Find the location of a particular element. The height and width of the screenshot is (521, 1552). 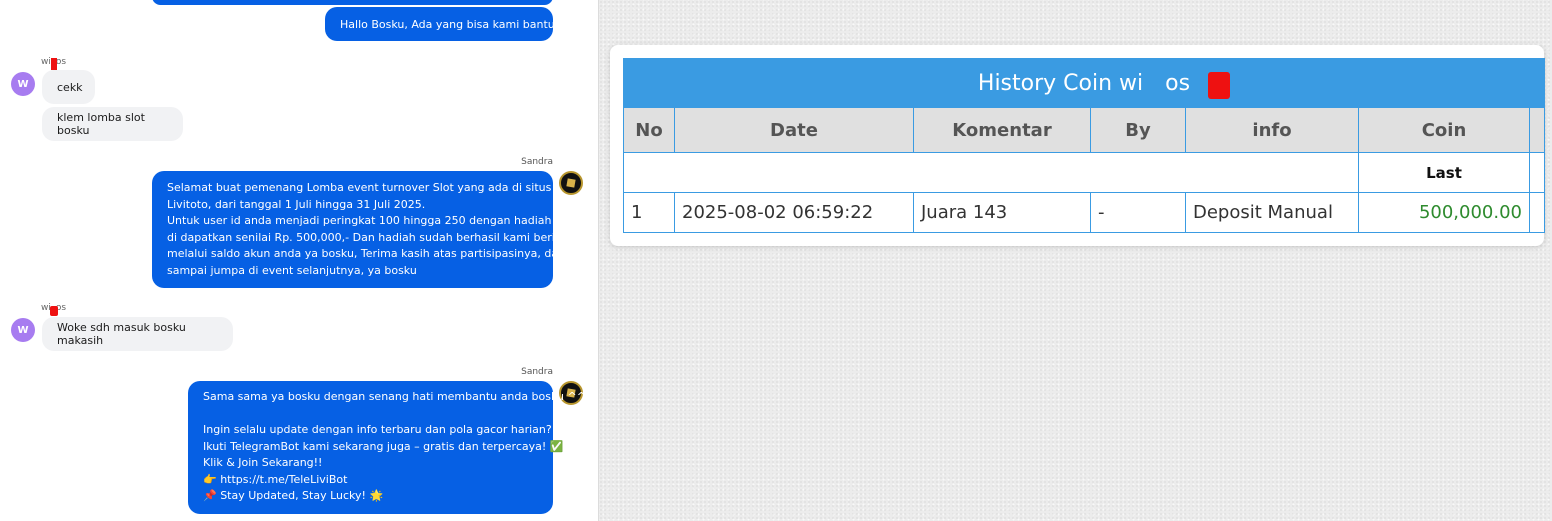

check-icon: ✅ is located at coordinates (556, 446).